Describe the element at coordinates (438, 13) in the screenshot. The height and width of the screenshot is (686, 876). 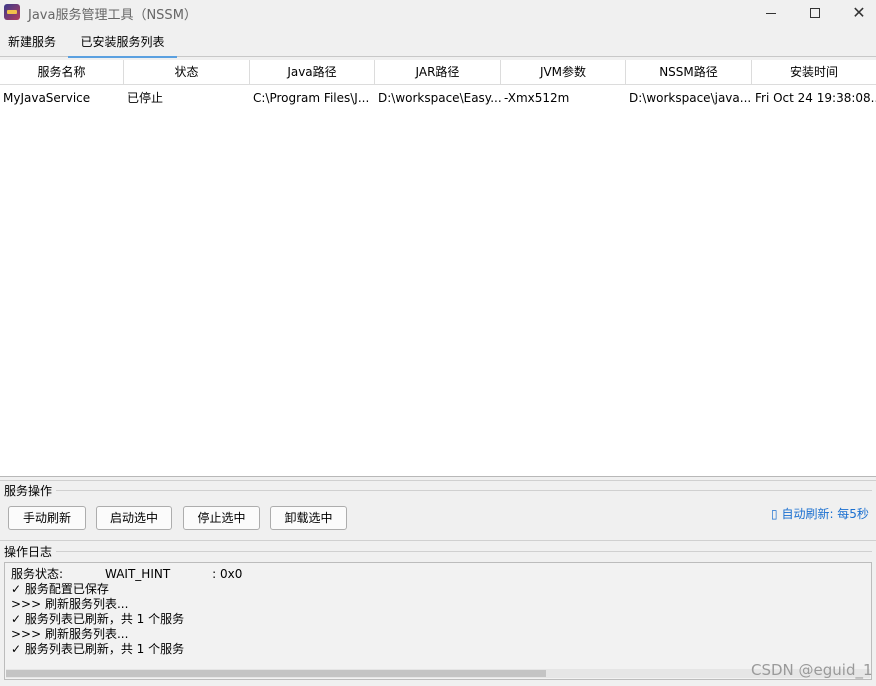
I see `title-bar: Java服务管理工具（NSSM） ✕` at that location.